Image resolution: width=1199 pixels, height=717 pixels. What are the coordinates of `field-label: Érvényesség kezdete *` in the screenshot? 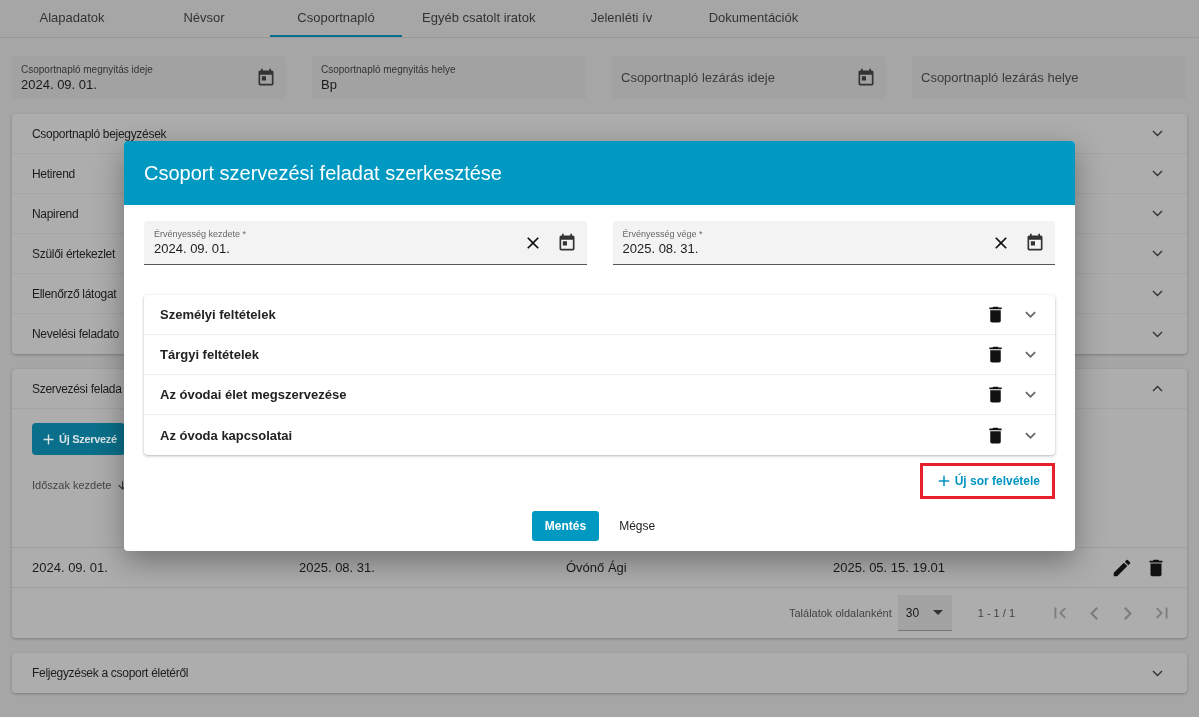 It's located at (201, 234).